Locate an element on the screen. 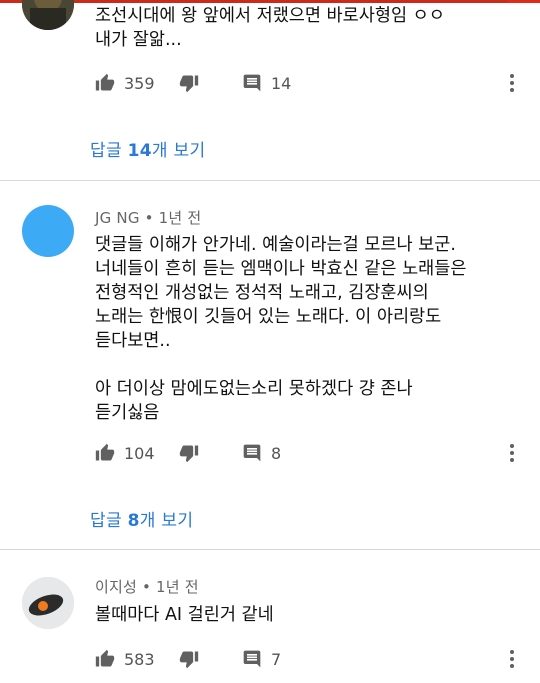 This screenshot has height=683, width=540. comment-text: 볼때마다 AI 걸린거 같네 is located at coordinates (184, 615).